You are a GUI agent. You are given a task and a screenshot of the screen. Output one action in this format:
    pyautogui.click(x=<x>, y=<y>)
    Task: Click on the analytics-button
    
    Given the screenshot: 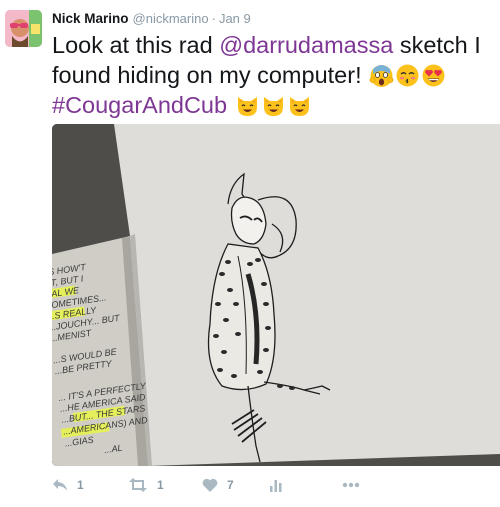 What is the action you would take?
    pyautogui.click(x=276, y=485)
    